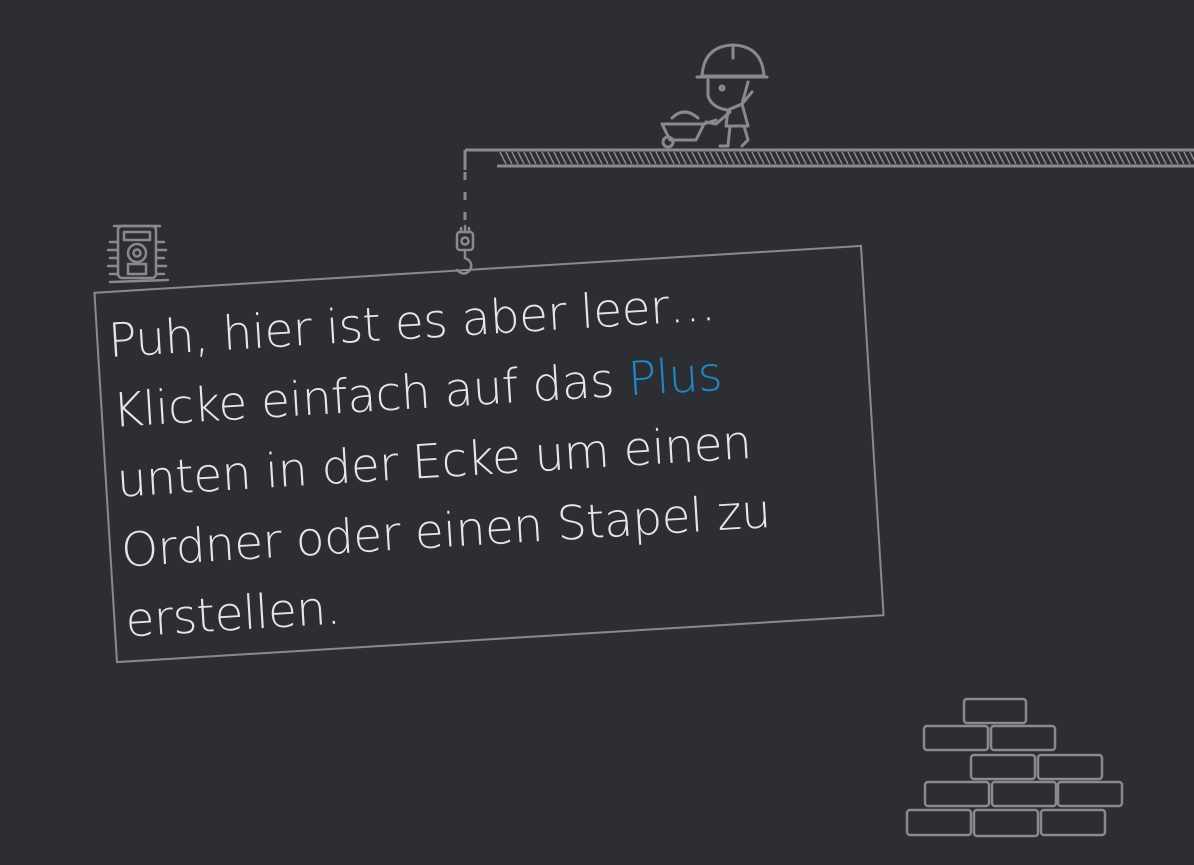 This screenshot has height=865, width=1194. I want to click on wheelbarrow-icon, so click(689, 129).